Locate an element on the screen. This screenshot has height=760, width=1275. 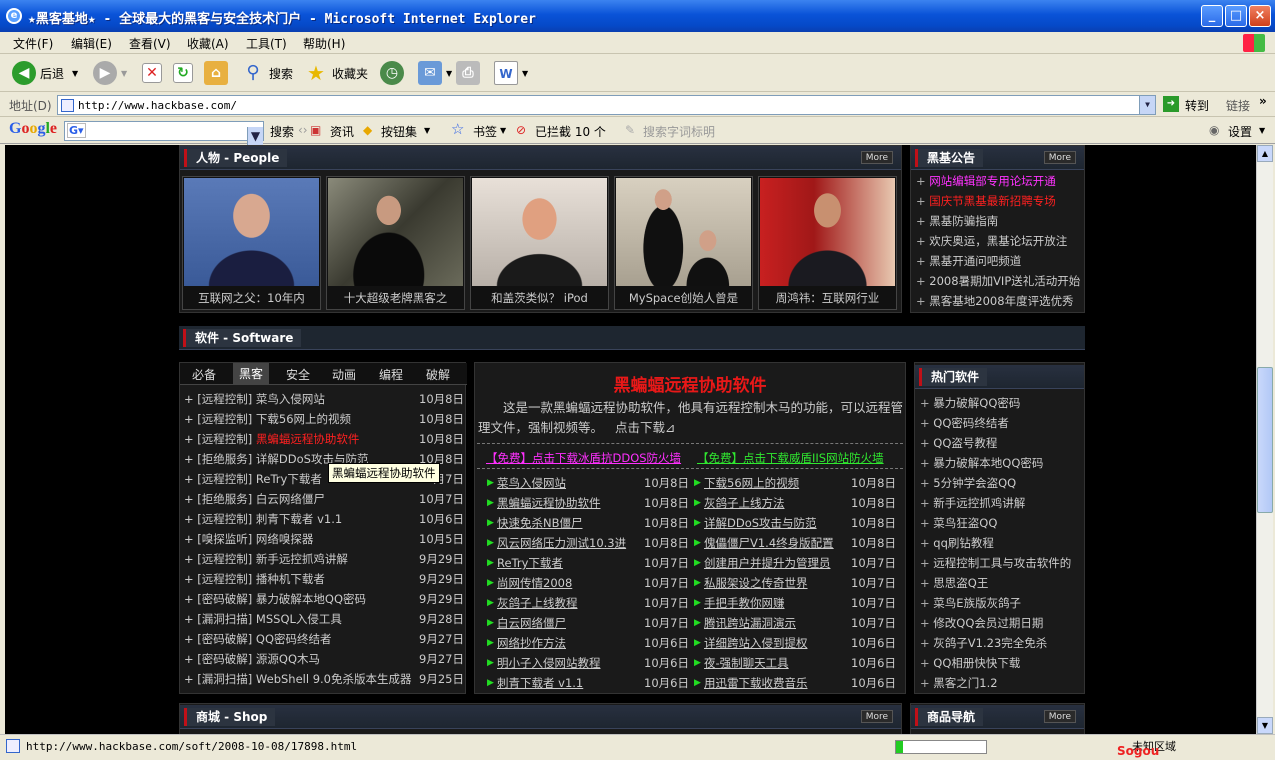
address-input: http://www.hackbase.com/ ▼ is located at coordinates (606, 105).